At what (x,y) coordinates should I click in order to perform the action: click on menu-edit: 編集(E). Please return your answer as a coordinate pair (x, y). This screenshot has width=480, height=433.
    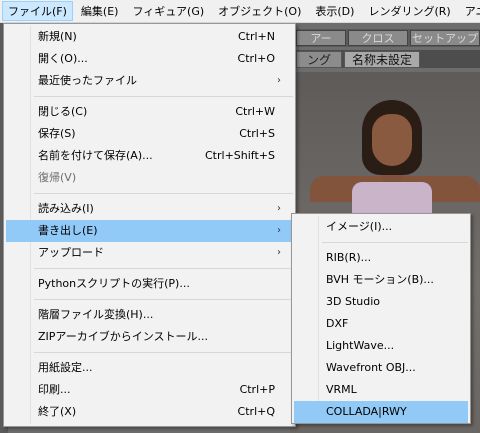
    Looking at the image, I should click on (100, 11).